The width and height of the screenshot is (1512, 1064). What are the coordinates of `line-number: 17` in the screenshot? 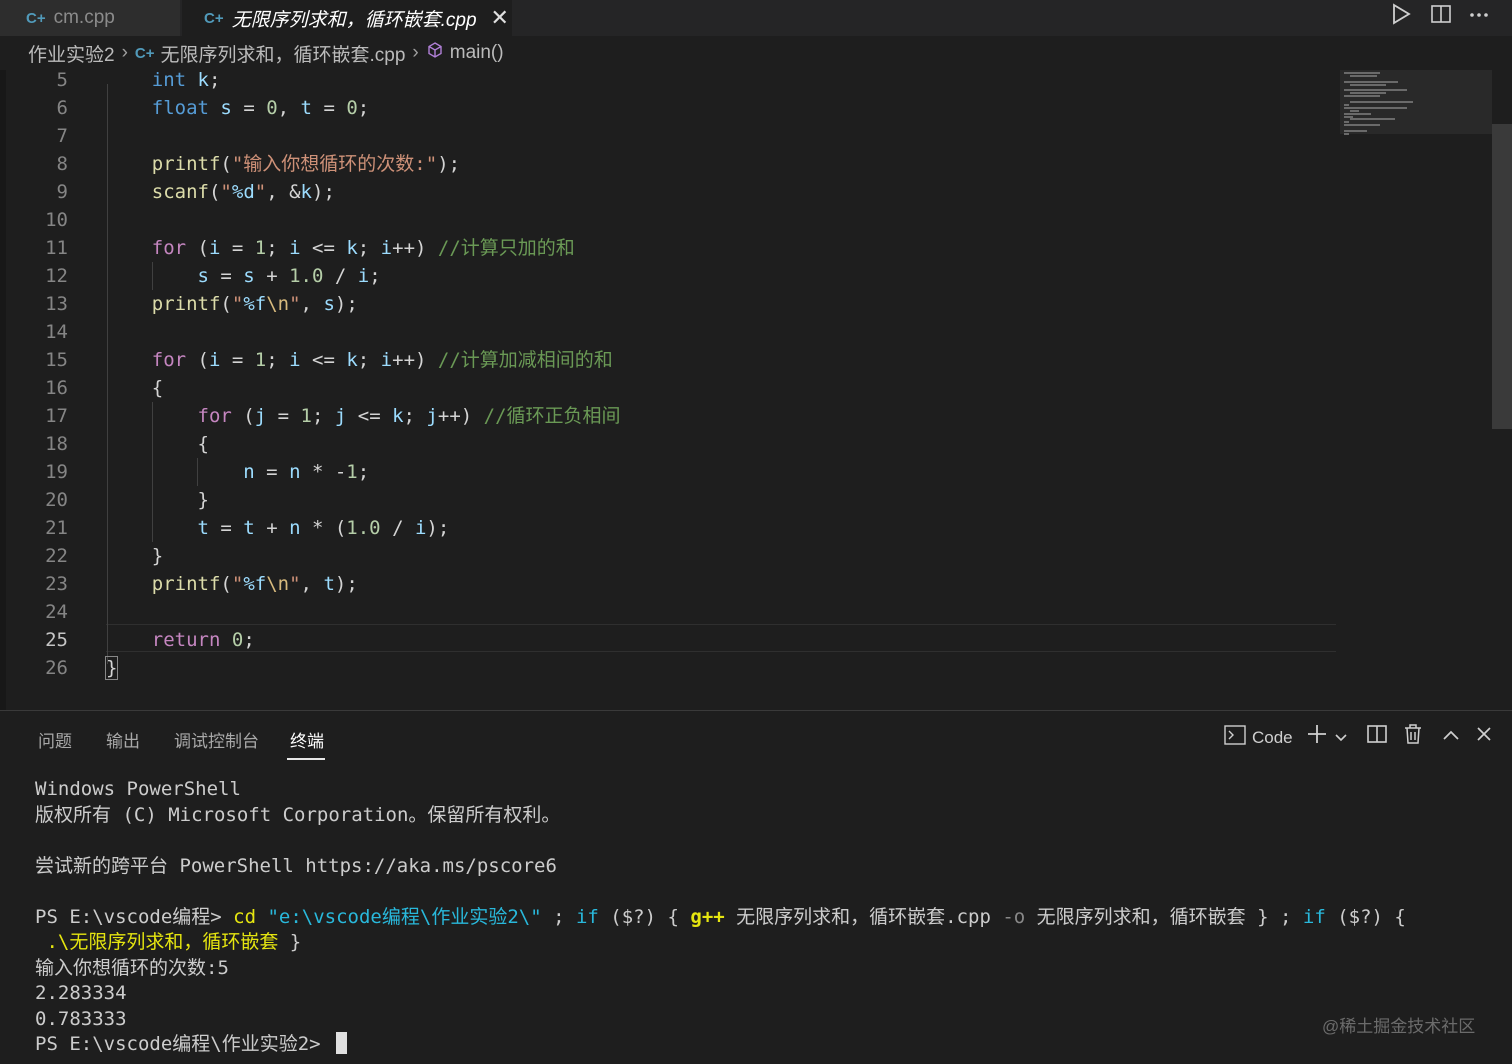 It's located at (56, 416).